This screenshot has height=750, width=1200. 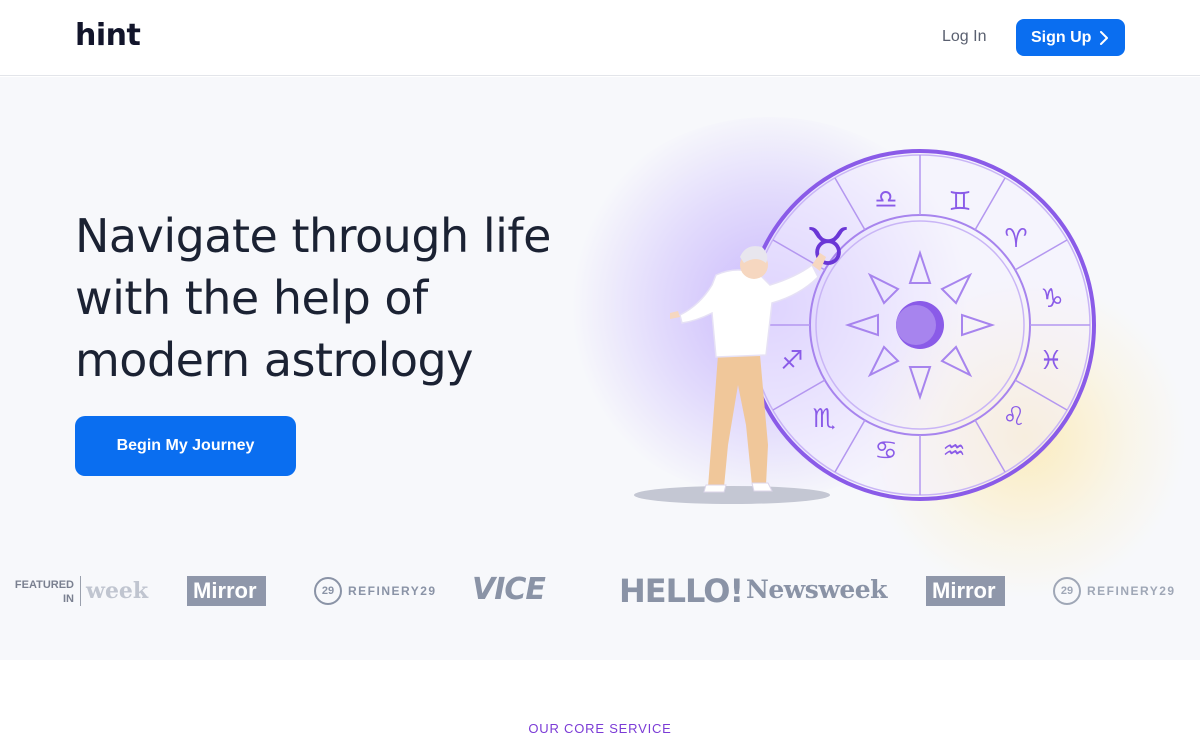 What do you see at coordinates (108, 35) in the screenshot?
I see `hint-logo: hint` at bounding box center [108, 35].